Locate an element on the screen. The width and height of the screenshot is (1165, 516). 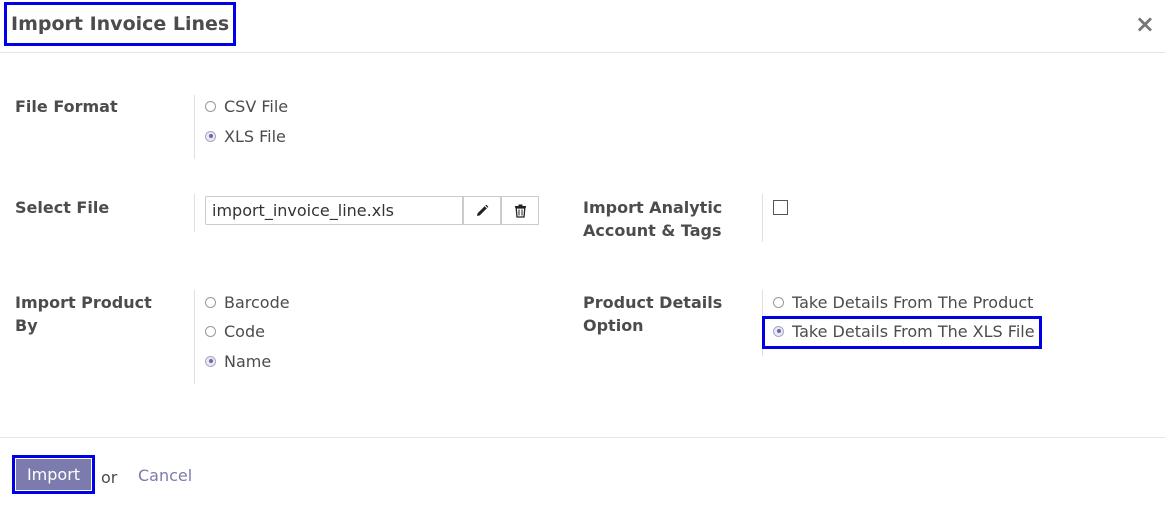
radio-label: Take Details From The XLS File is located at coordinates (913, 331).